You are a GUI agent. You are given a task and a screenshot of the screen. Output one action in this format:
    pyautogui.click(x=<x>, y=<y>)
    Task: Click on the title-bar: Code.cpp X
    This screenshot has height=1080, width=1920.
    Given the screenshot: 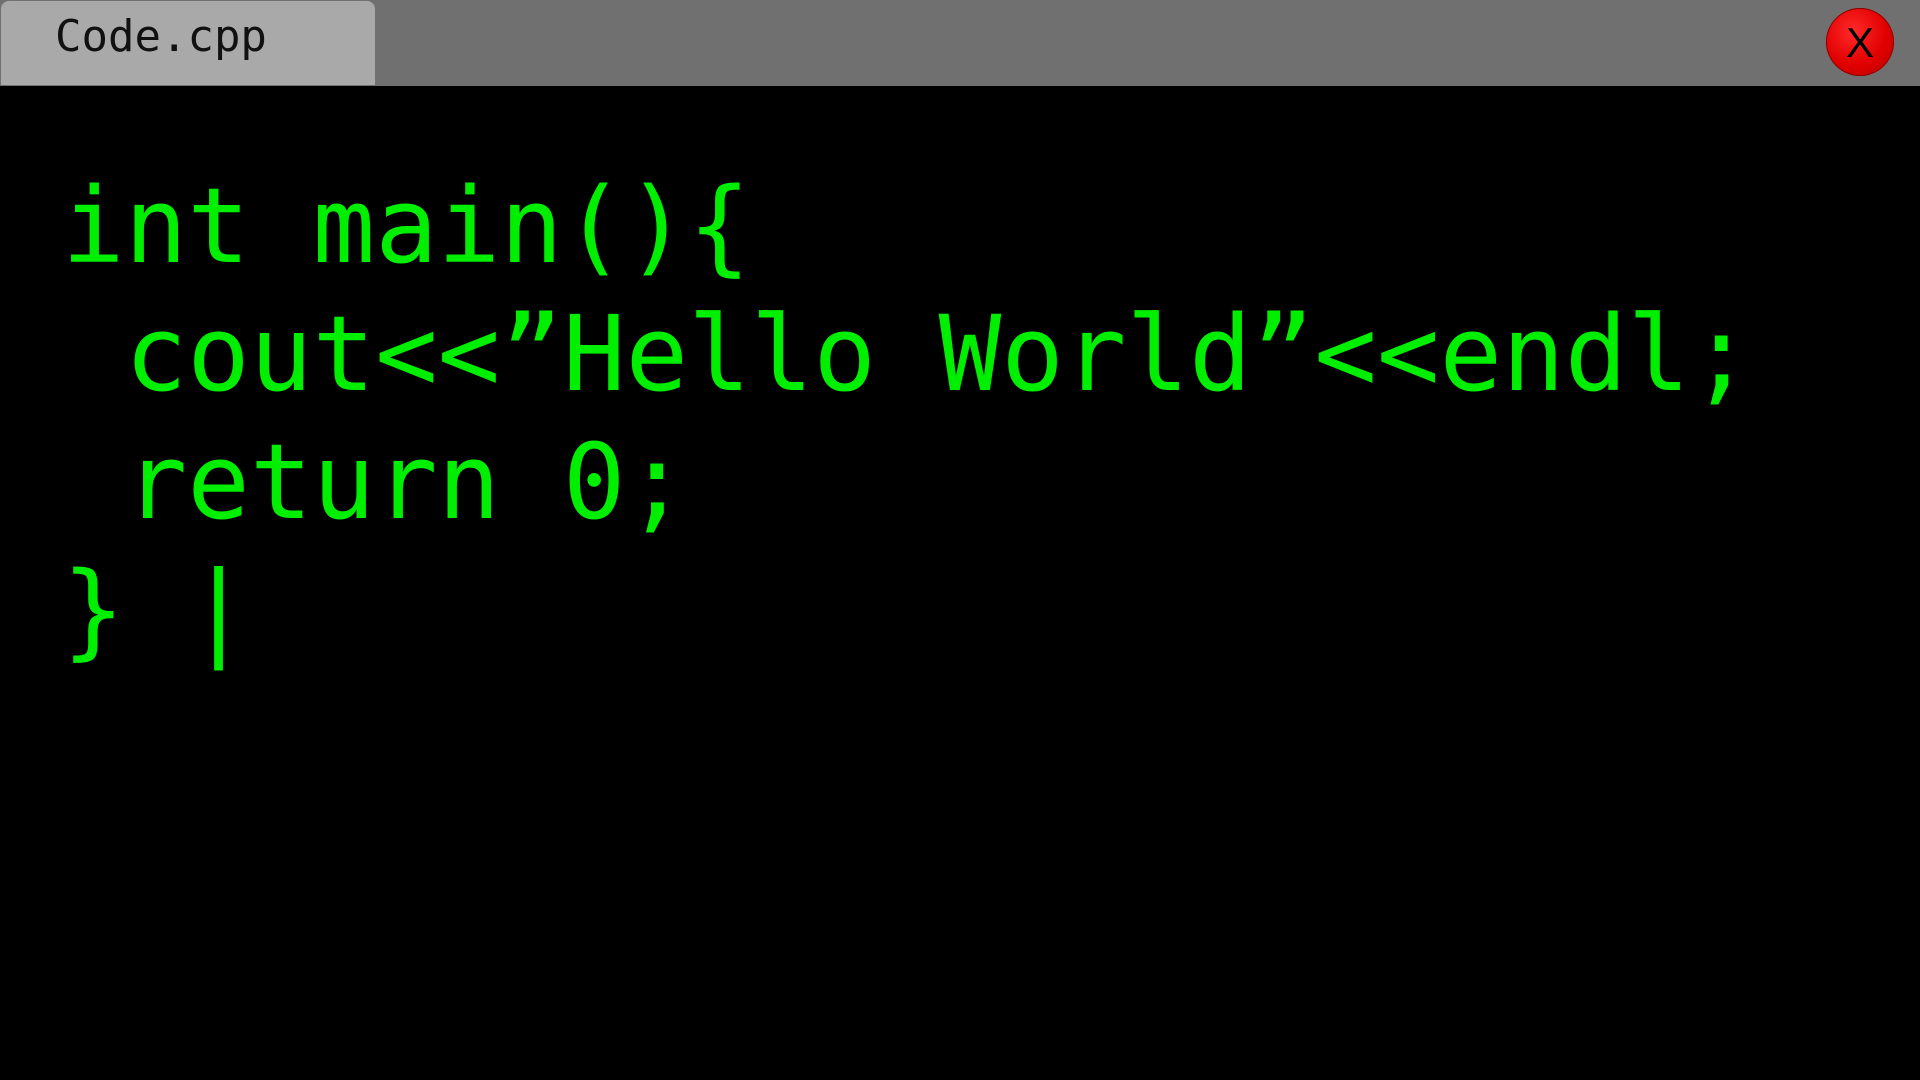 What is the action you would take?
    pyautogui.click(x=960, y=43)
    